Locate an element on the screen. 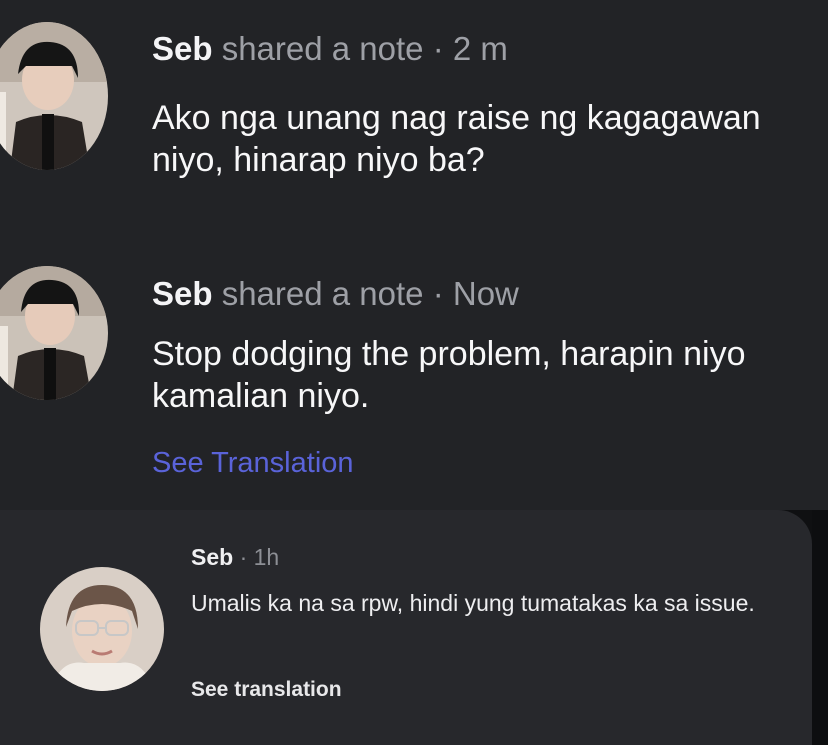  note-header: Seb shared a note · 2 m is located at coordinates (330, 49).